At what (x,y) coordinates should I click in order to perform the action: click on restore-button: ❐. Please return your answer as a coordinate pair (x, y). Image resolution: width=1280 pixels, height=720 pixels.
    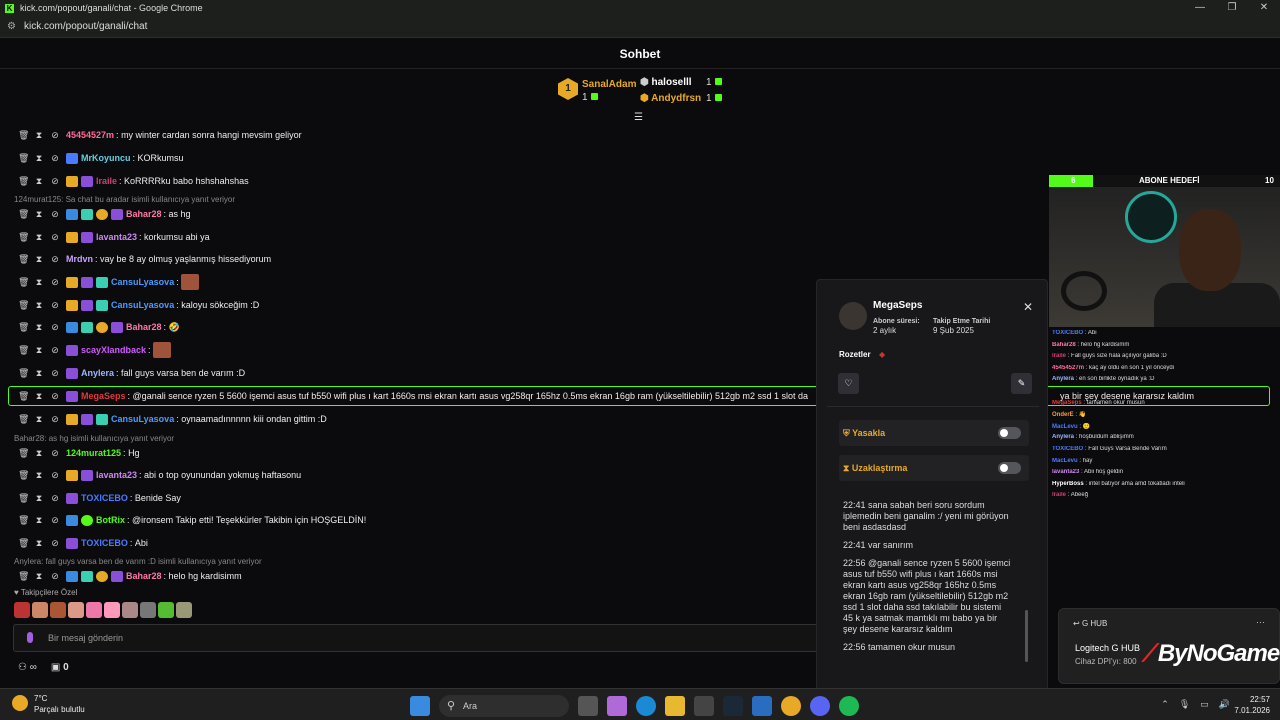
    Looking at the image, I should click on (1232, 8).